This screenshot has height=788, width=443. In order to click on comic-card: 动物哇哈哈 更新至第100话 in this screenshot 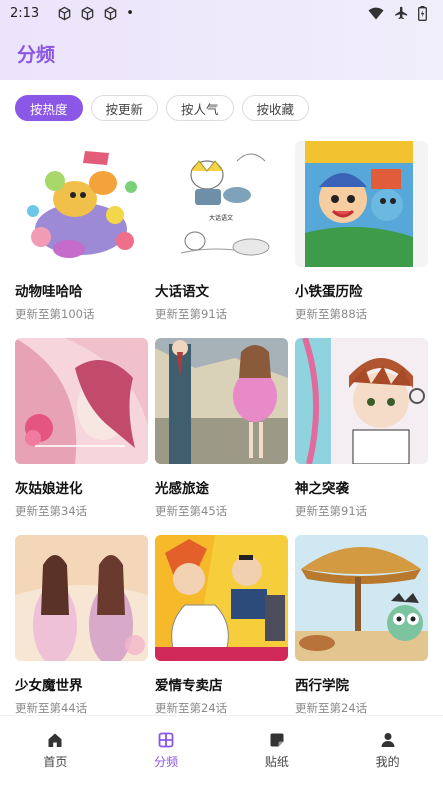, I will do `click(81, 239)`.